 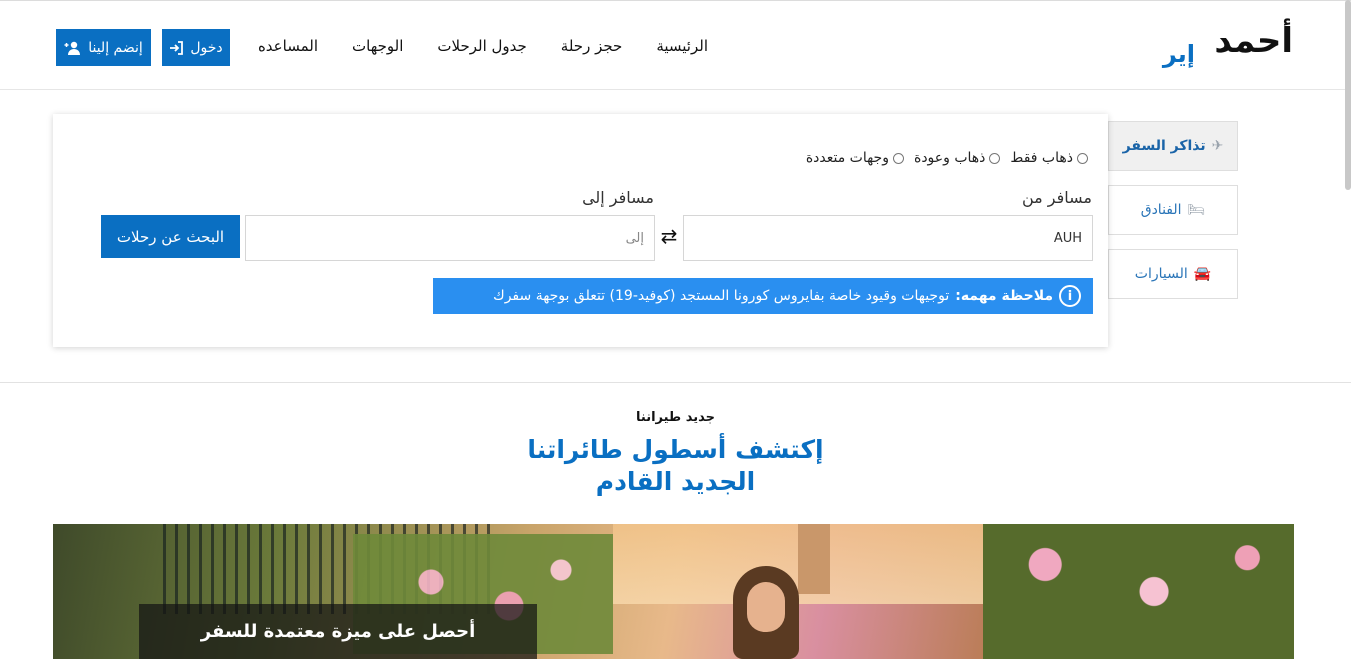 What do you see at coordinates (1004, 296) in the screenshot?
I see `notice-title: ملاحظة مهمه:` at bounding box center [1004, 296].